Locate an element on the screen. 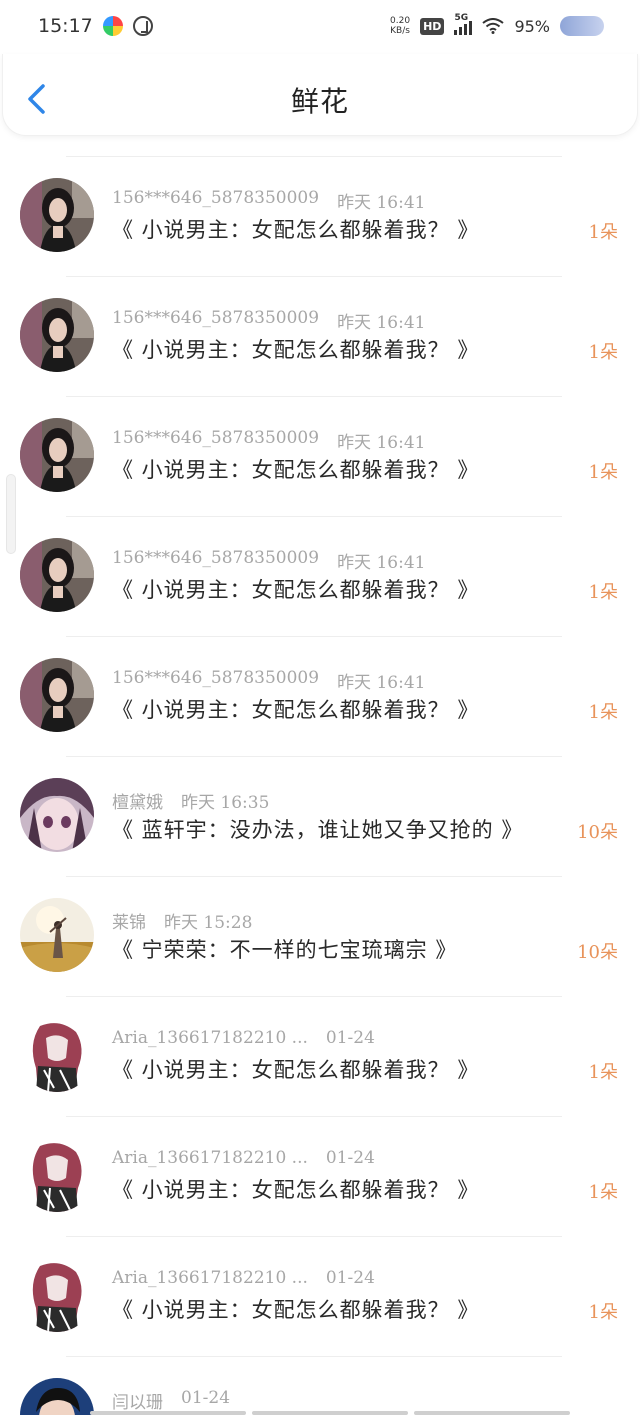 The image size is (640, 1415). list-item-7: 莱锦 昨天 15:28 《 宁荣荣：不一样的七宝琉璃宗 》 10朵 is located at coordinates (320, 920).